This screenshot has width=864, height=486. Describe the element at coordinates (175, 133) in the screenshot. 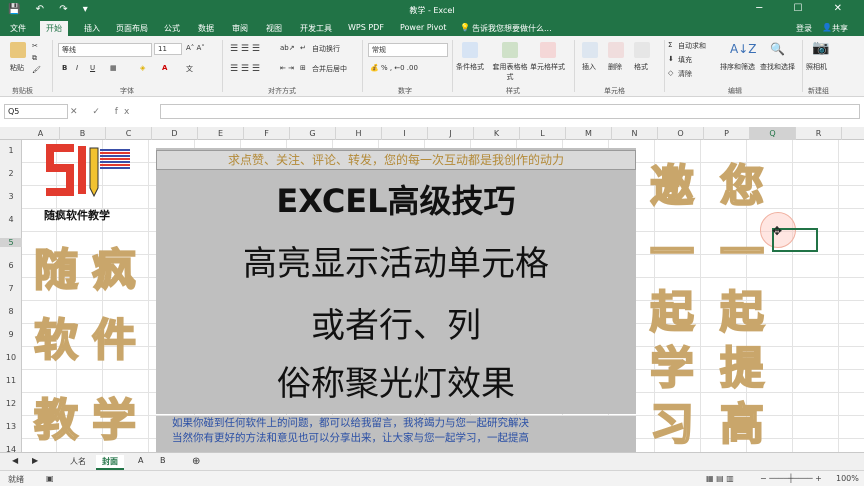

I see `column-header-d: D` at that location.